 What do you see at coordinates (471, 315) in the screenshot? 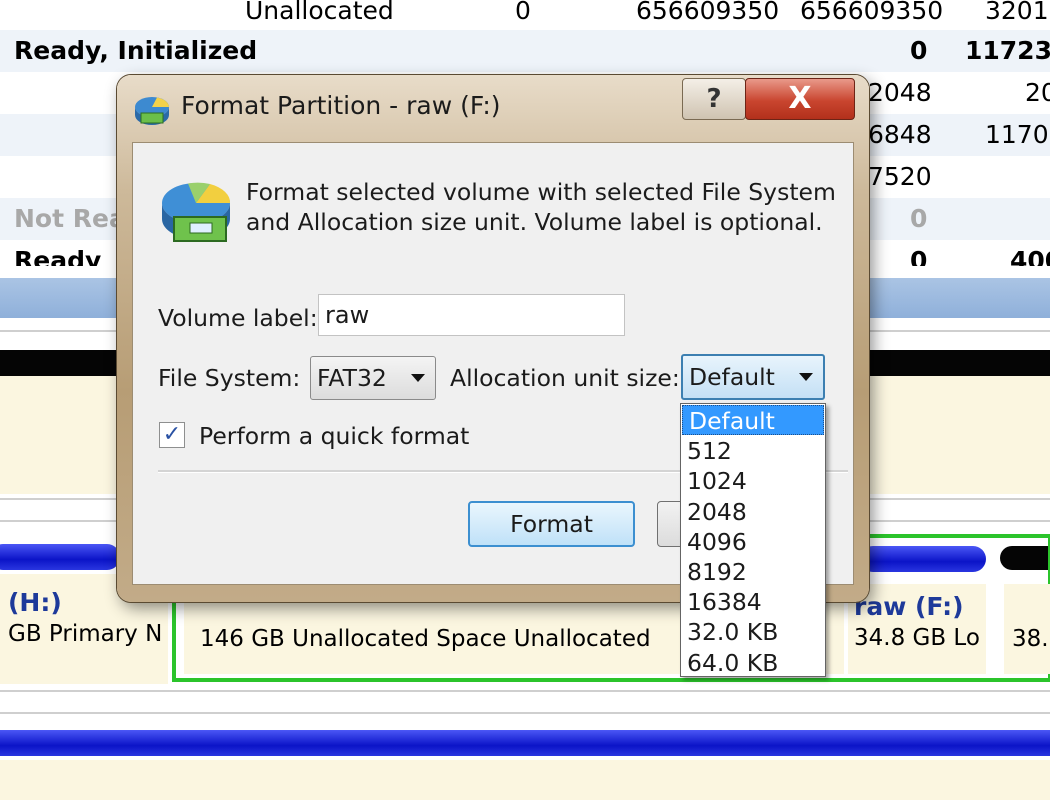
I see `volume-label-input: raw` at bounding box center [471, 315].